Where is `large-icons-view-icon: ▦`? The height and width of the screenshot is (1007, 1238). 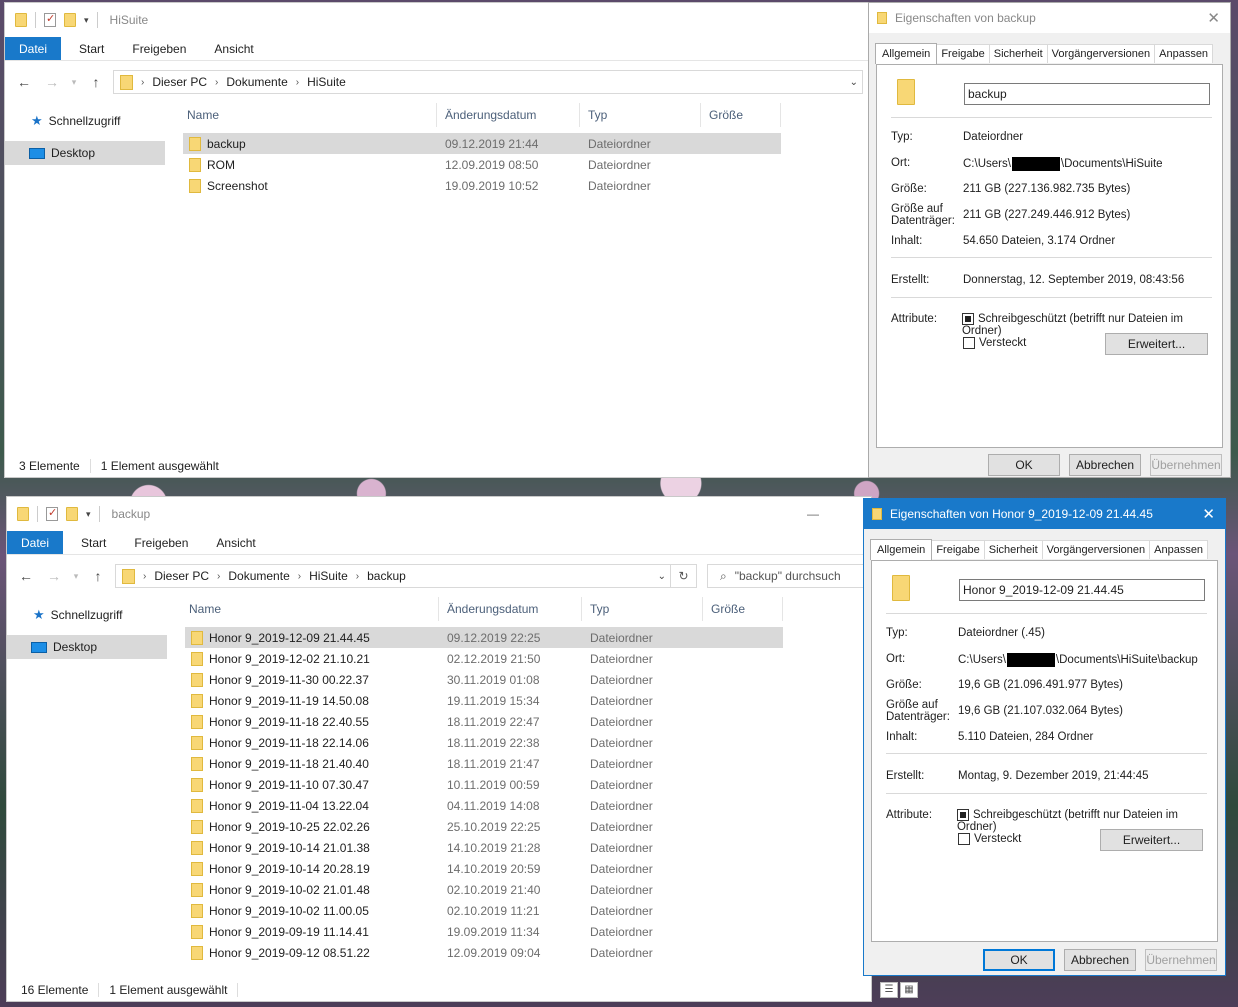 large-icons-view-icon: ▦ is located at coordinates (909, 990).